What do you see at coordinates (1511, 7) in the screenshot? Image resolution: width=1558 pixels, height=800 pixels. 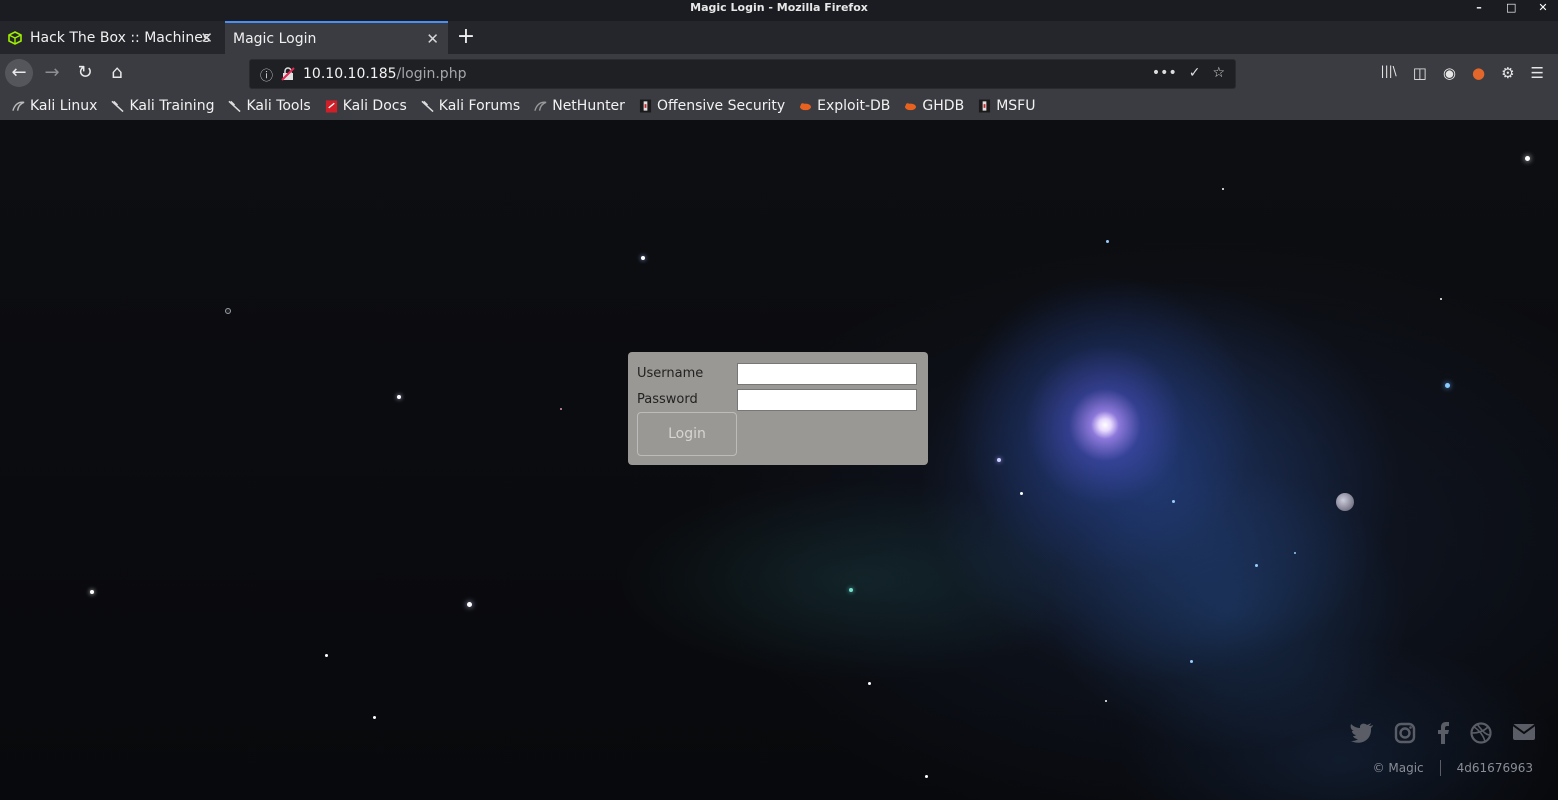 I see `maximize-button: □` at bounding box center [1511, 7].